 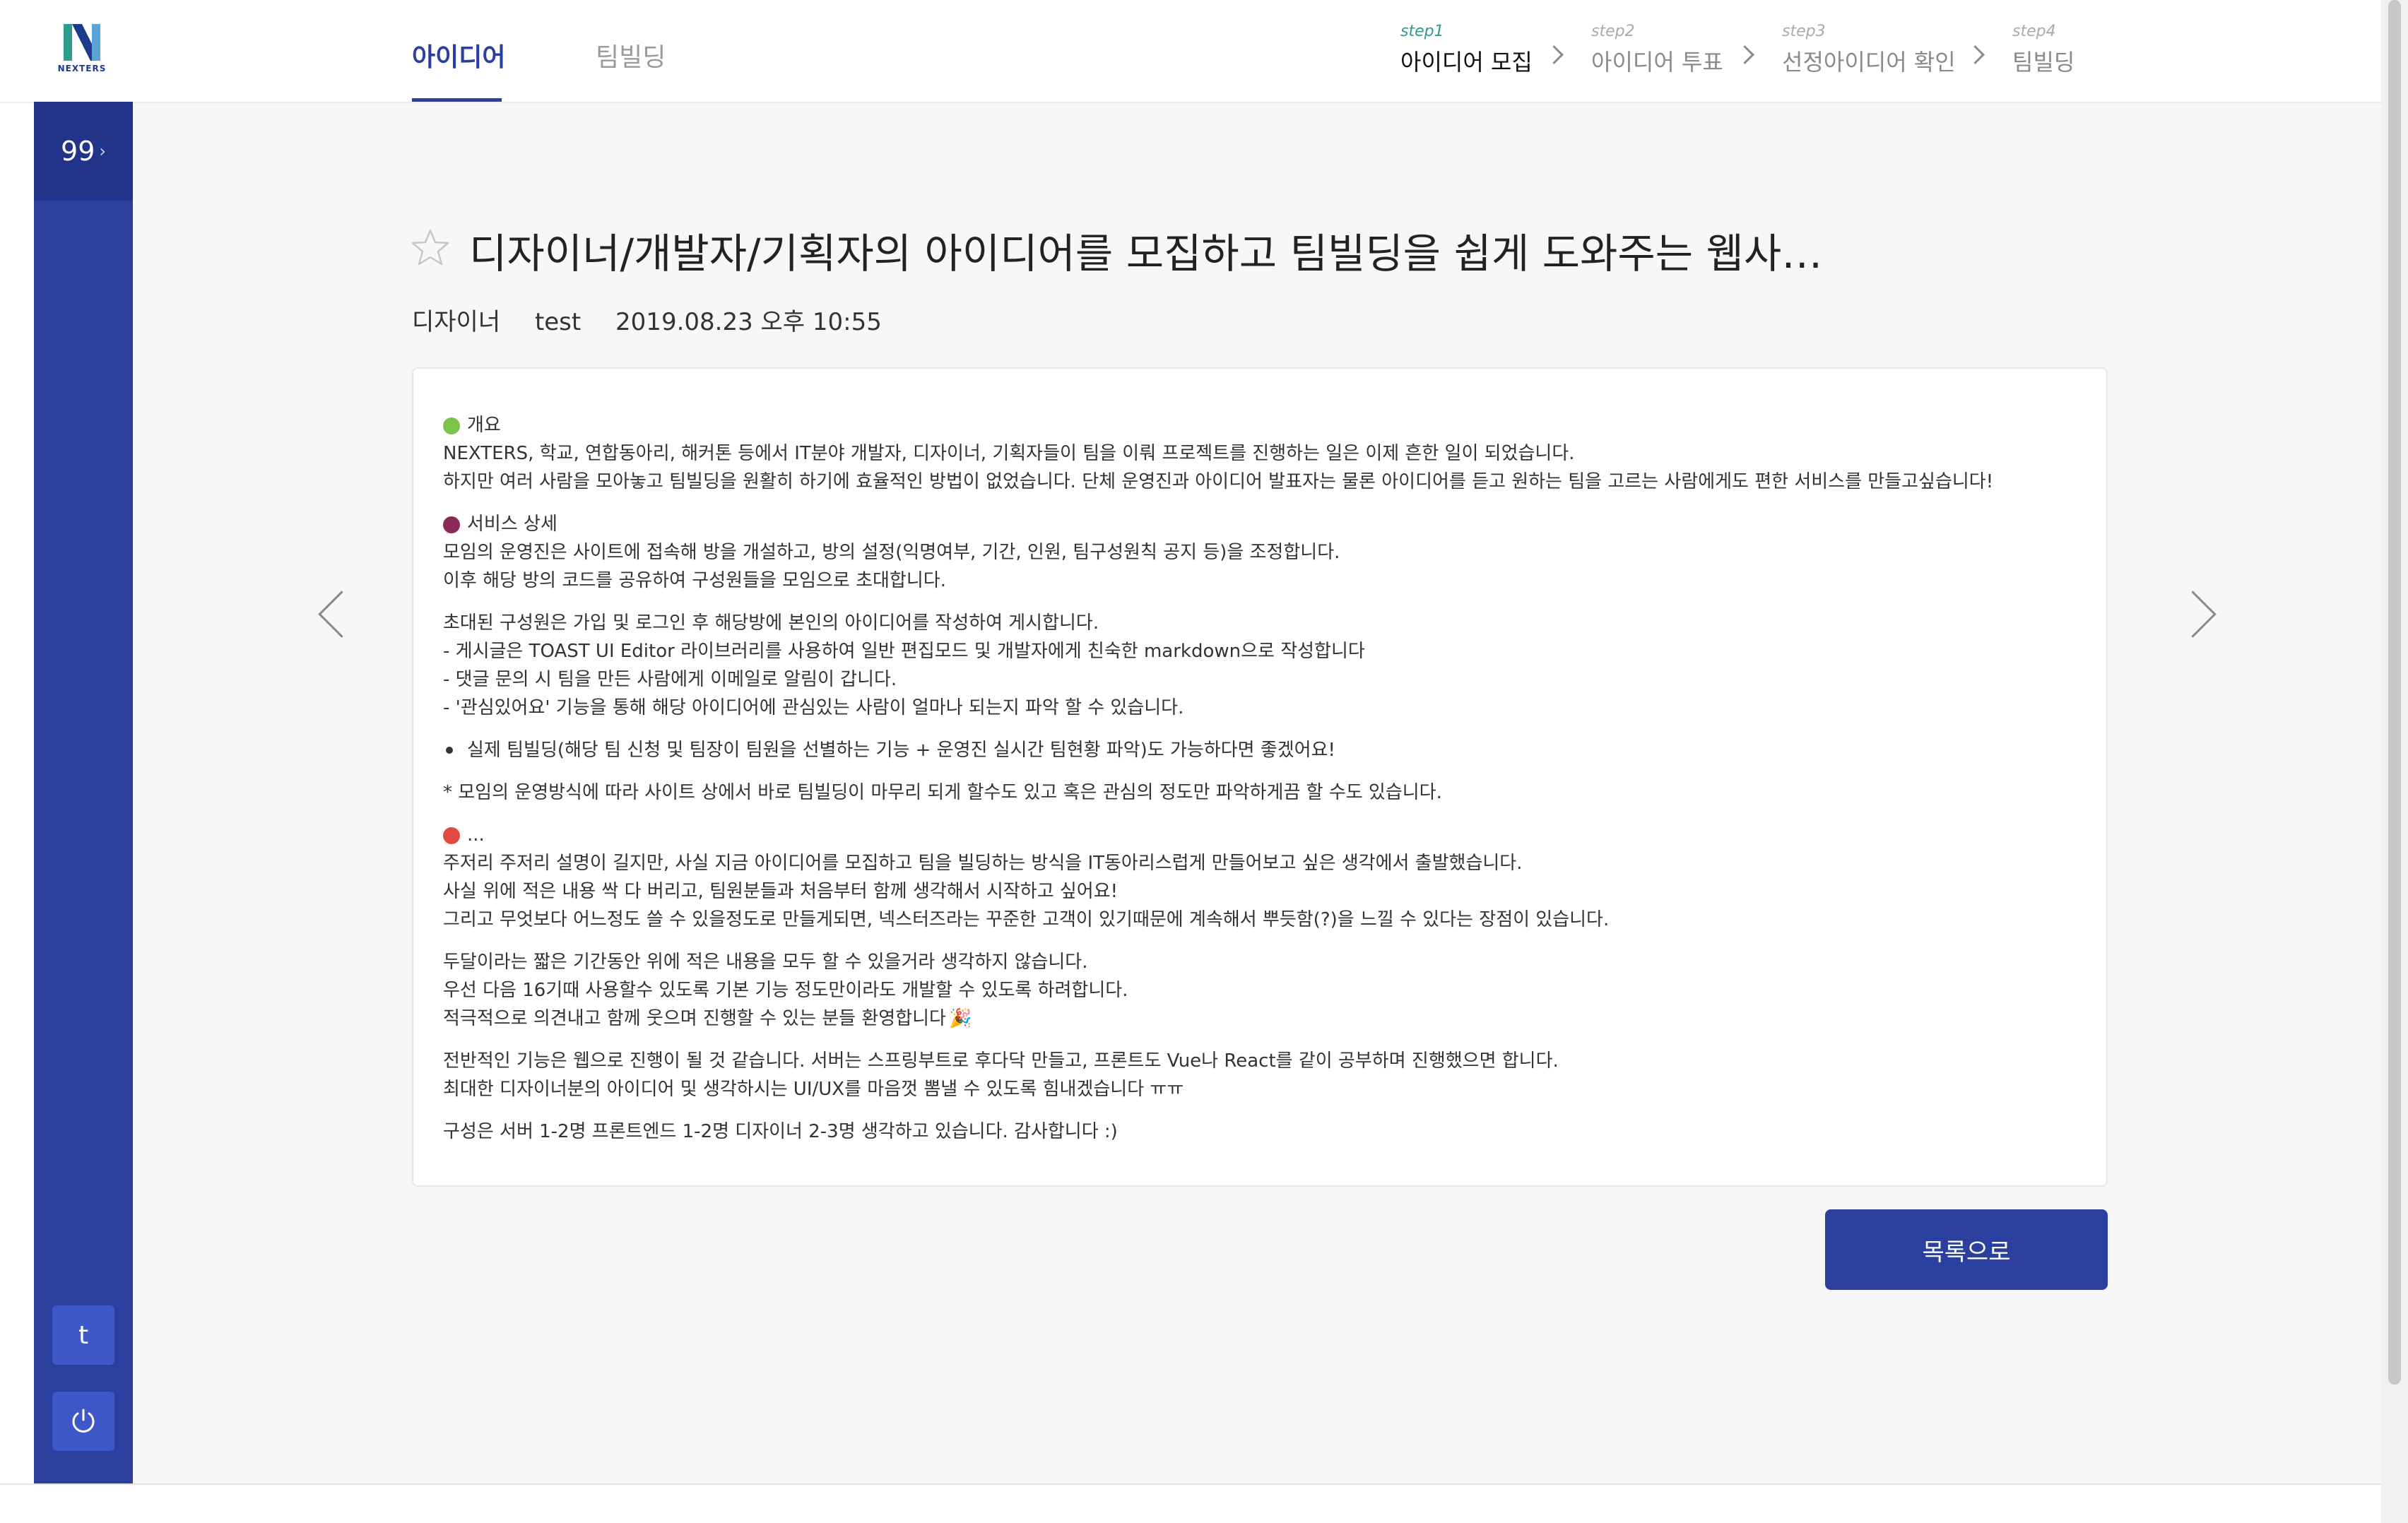 I want to click on tab-active-underline, so click(x=457, y=100).